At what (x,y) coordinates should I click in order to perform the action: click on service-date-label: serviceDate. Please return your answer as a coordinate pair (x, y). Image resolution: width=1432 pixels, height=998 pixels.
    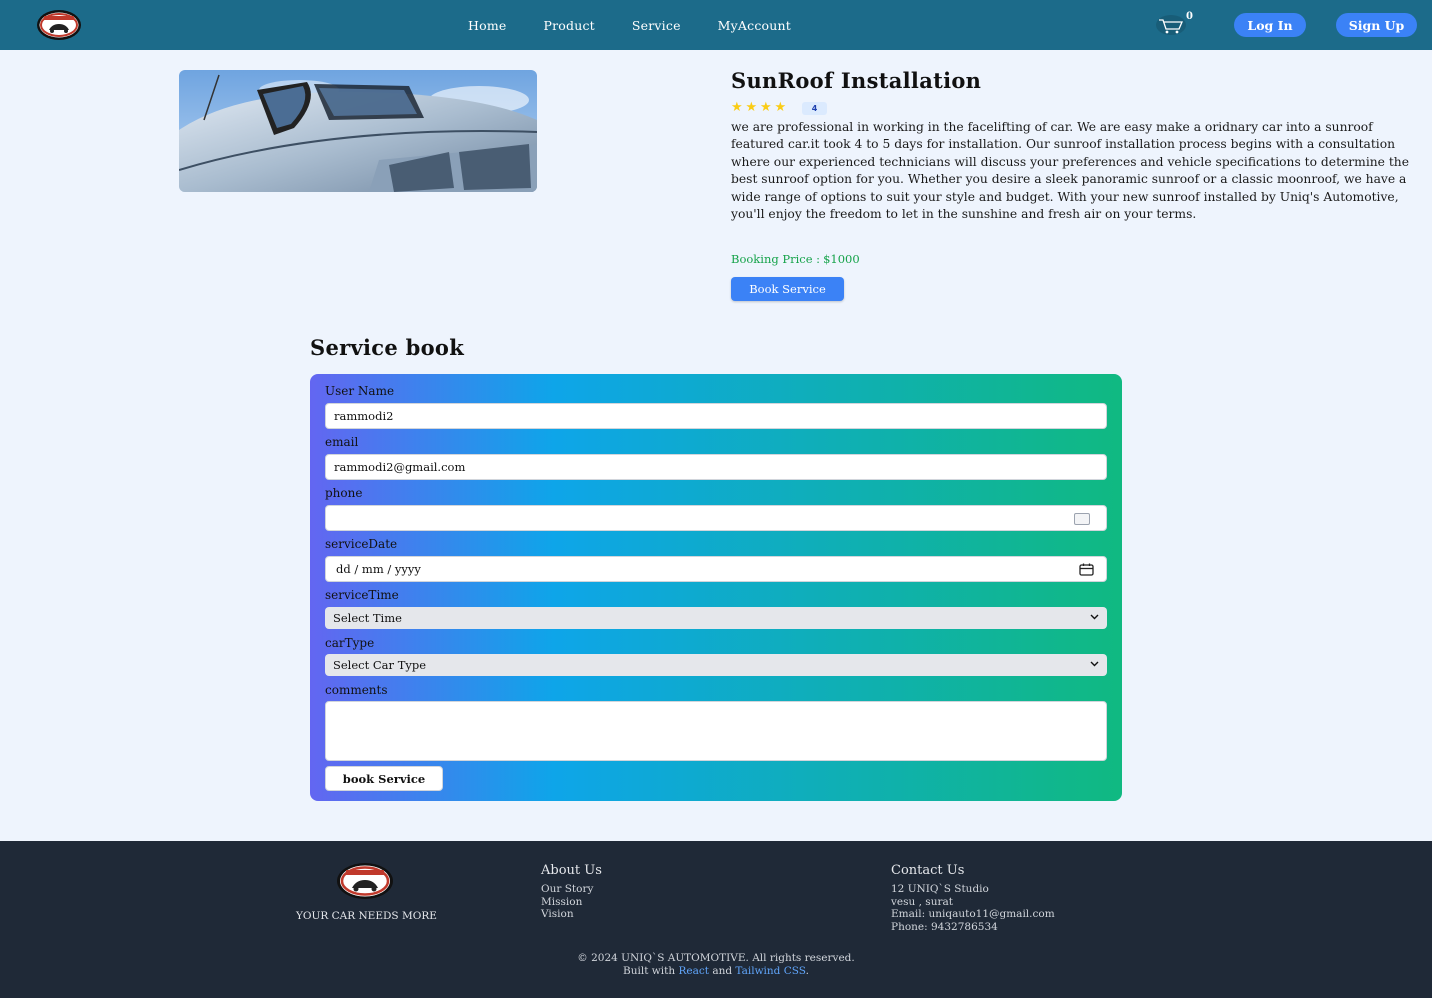
    Looking at the image, I should click on (361, 544).